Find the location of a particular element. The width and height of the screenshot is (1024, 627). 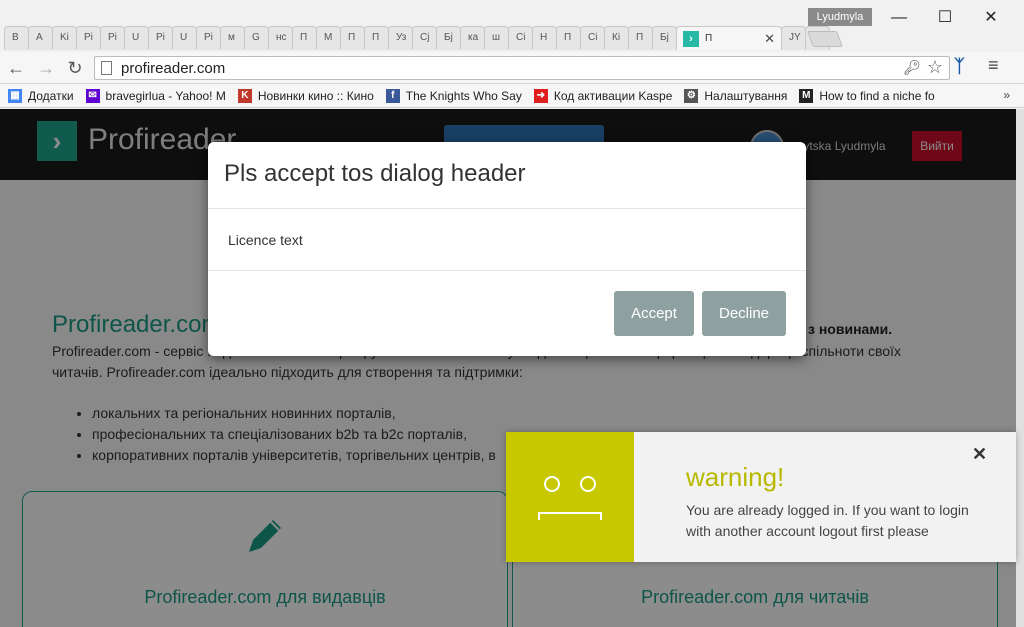

yahoo-icon: ✉ is located at coordinates (92, 95).